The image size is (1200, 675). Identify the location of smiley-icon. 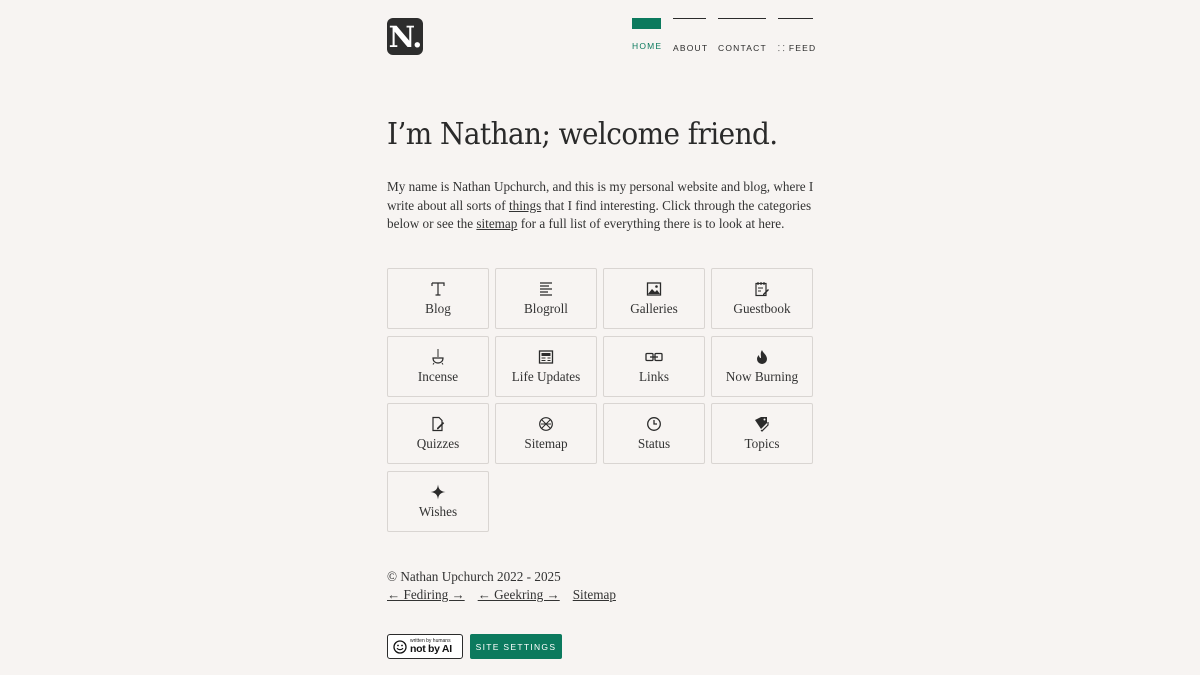
(400, 646).